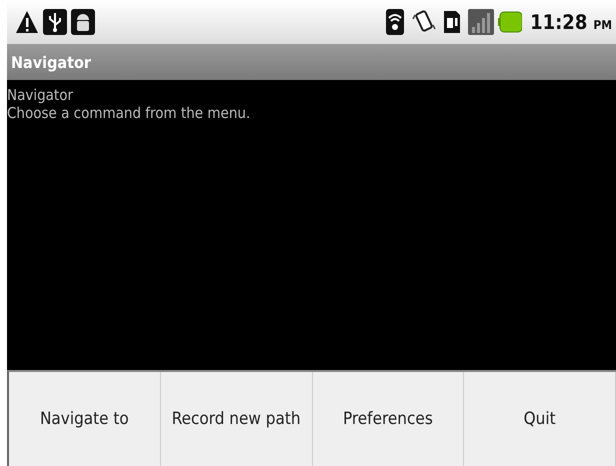 The height and width of the screenshot is (466, 616). Describe the element at coordinates (481, 22) in the screenshot. I see `signal-bars-icon` at that location.